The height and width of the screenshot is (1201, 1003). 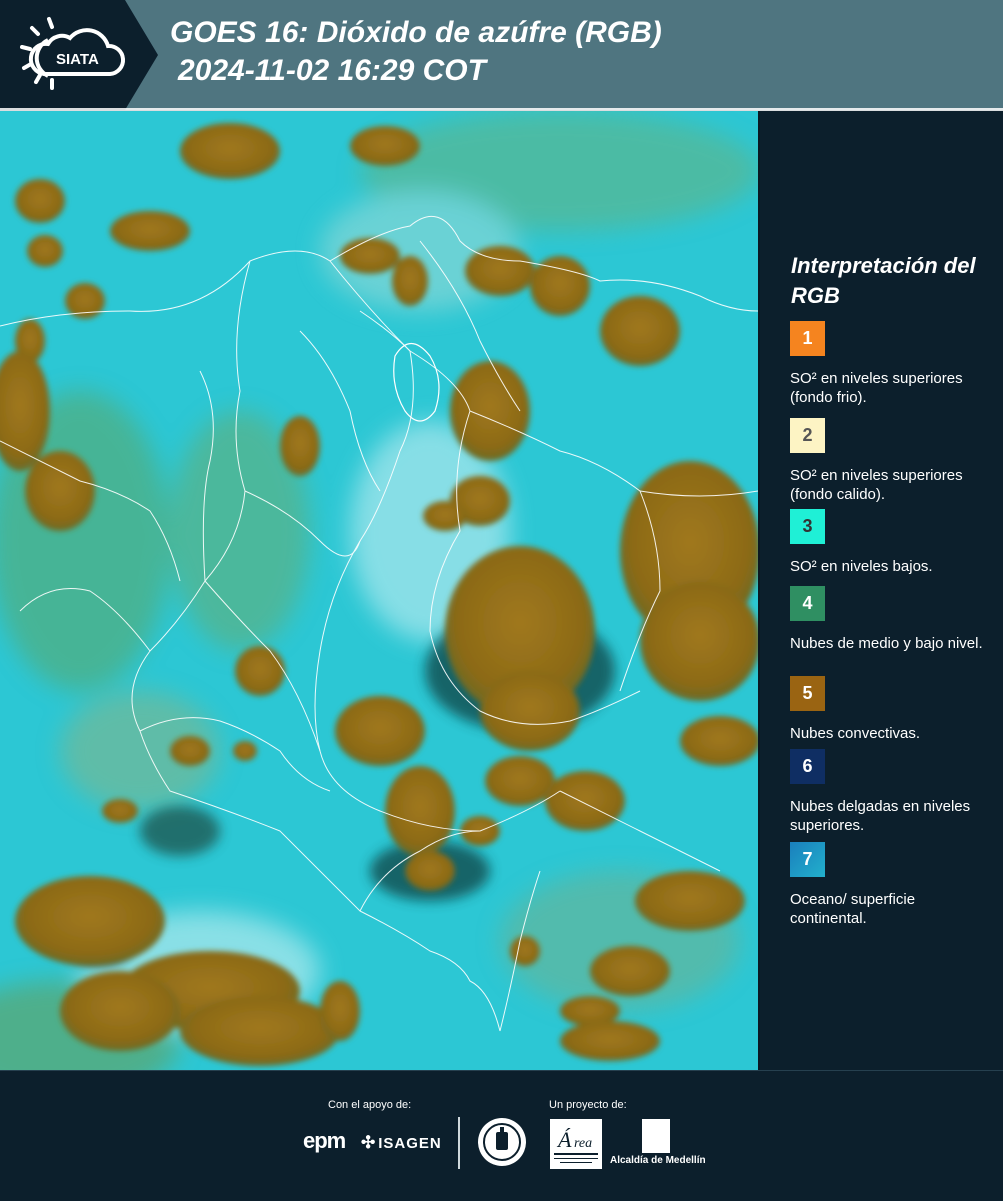 What do you see at coordinates (807, 435) in the screenshot?
I see `legend-swatch: 2` at bounding box center [807, 435].